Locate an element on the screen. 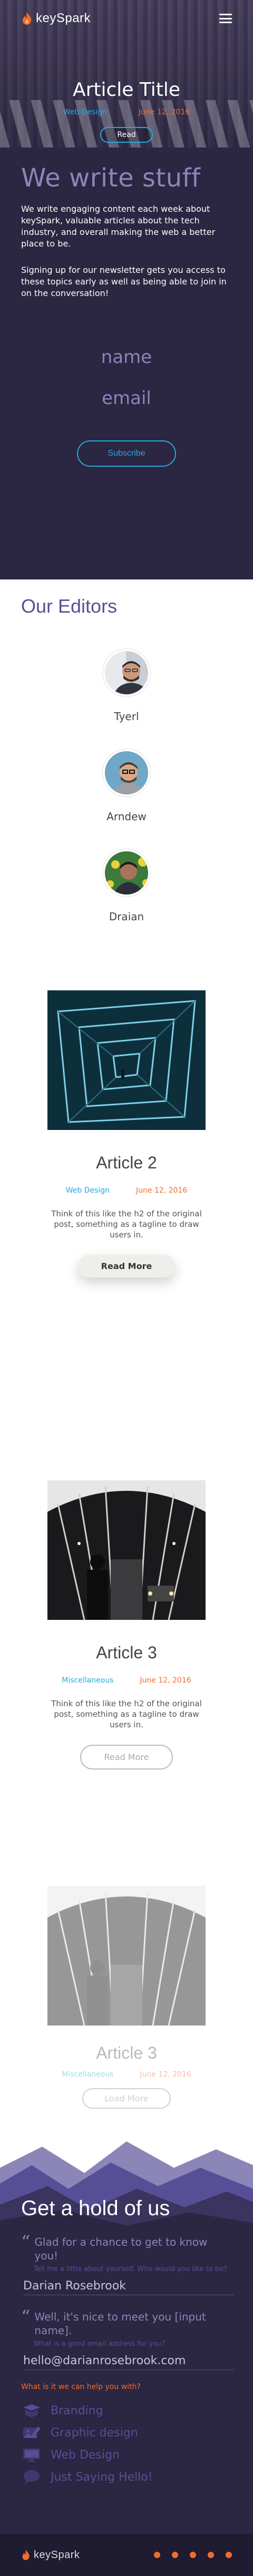  editor-card: Tyerl is located at coordinates (126, 686).